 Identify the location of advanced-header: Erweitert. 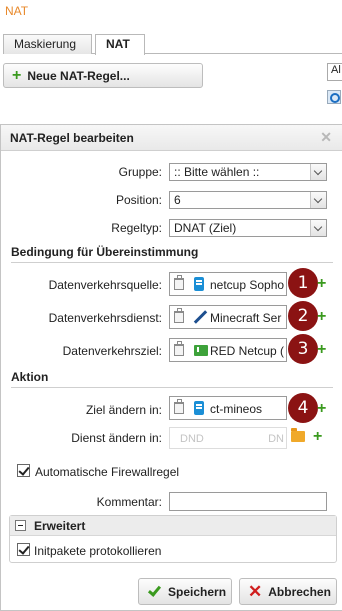
(173, 526).